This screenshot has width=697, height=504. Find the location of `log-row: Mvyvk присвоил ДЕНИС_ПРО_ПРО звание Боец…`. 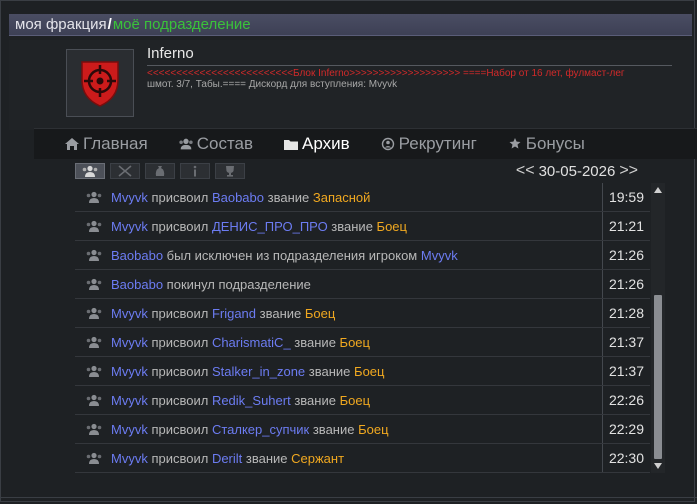

log-row: Mvyvk присвоил ДЕНИС_ПРО_ПРО звание Боец… is located at coordinates (362, 226).